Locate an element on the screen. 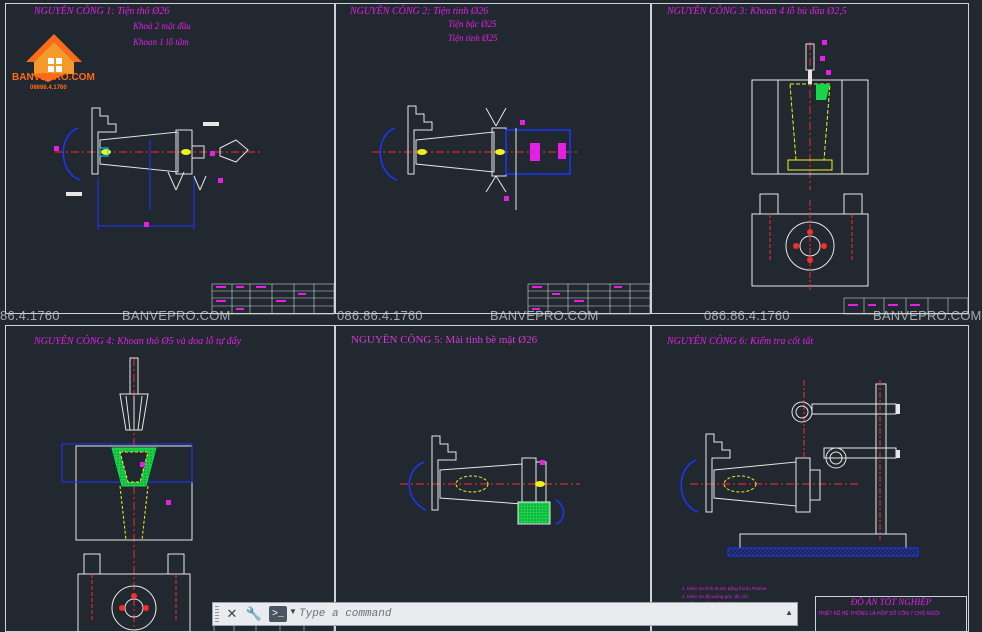 The image size is (982, 632). nc5-drawing is located at coordinates (490, 480).